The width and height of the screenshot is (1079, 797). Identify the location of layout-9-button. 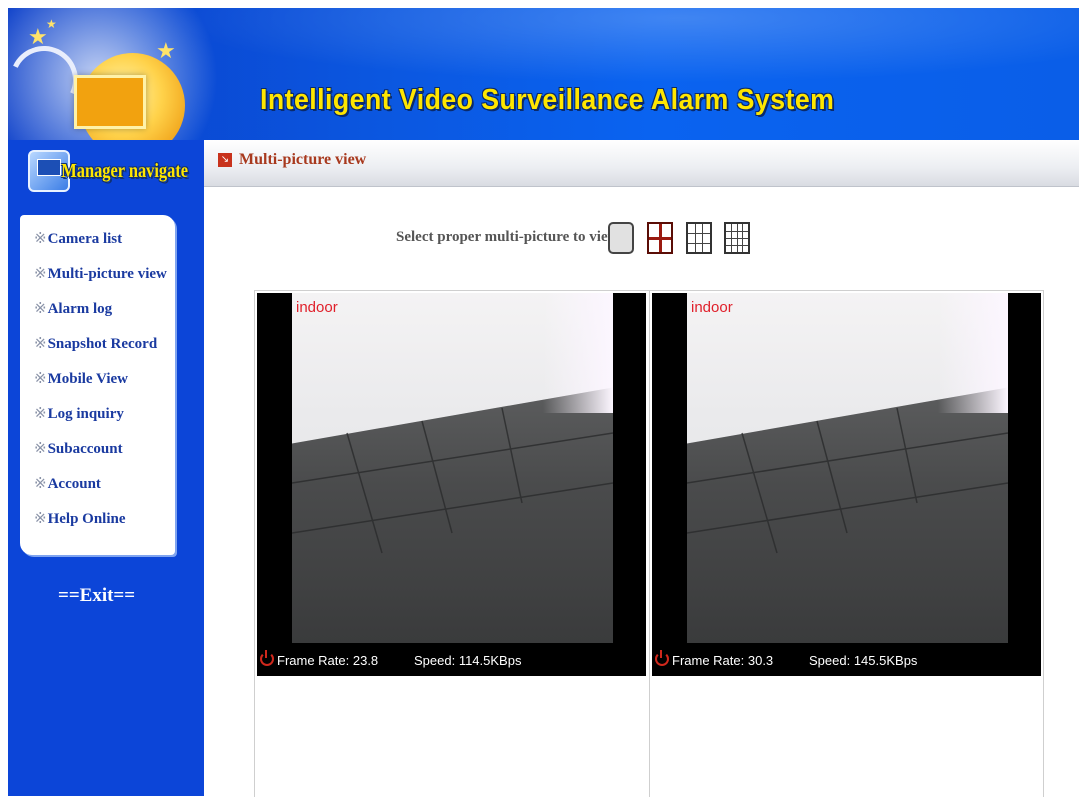
(699, 238).